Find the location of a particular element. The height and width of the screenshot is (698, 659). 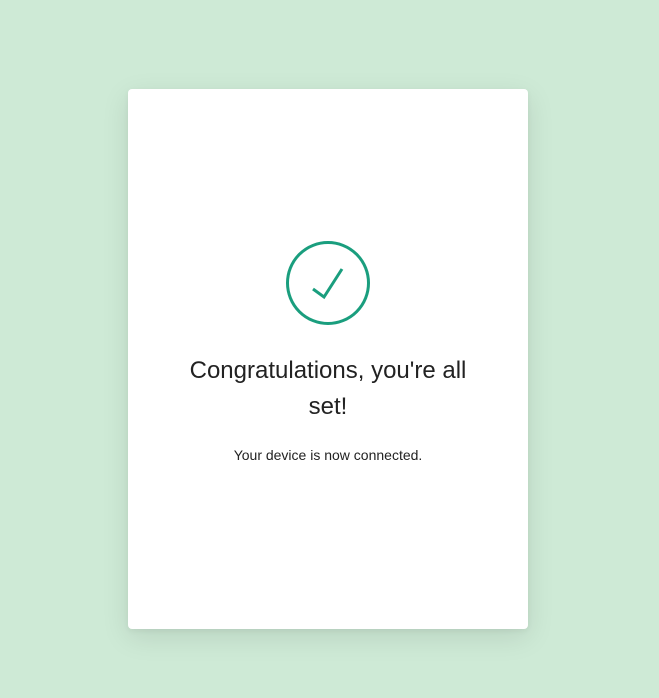

success-message: Your device is now connected. is located at coordinates (328, 455).